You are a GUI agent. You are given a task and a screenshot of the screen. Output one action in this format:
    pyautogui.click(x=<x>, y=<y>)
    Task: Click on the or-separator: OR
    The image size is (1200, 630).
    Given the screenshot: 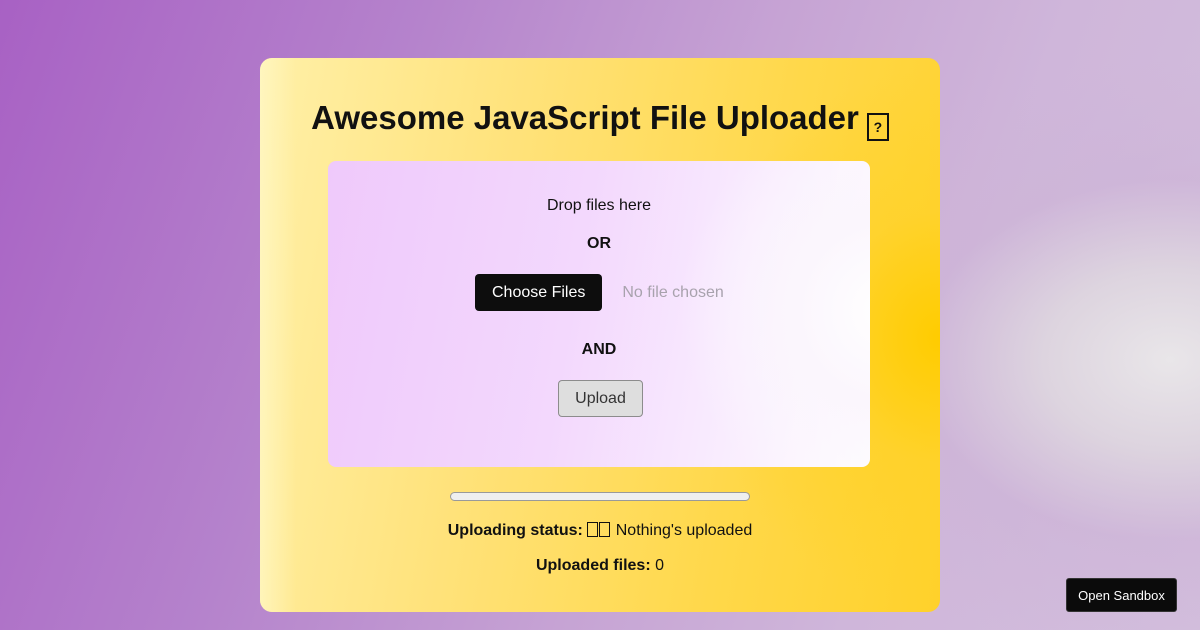 What is the action you would take?
    pyautogui.click(x=599, y=243)
    